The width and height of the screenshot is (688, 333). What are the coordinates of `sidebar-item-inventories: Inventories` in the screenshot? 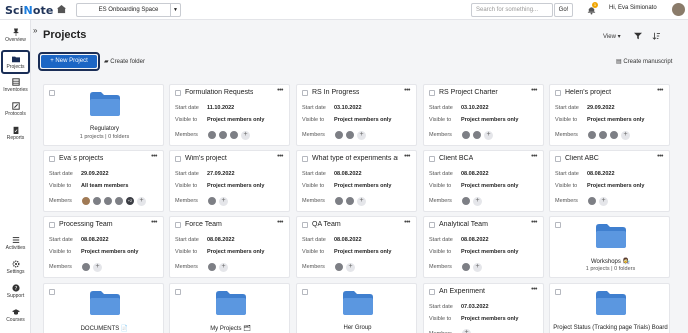 It's located at (15, 85).